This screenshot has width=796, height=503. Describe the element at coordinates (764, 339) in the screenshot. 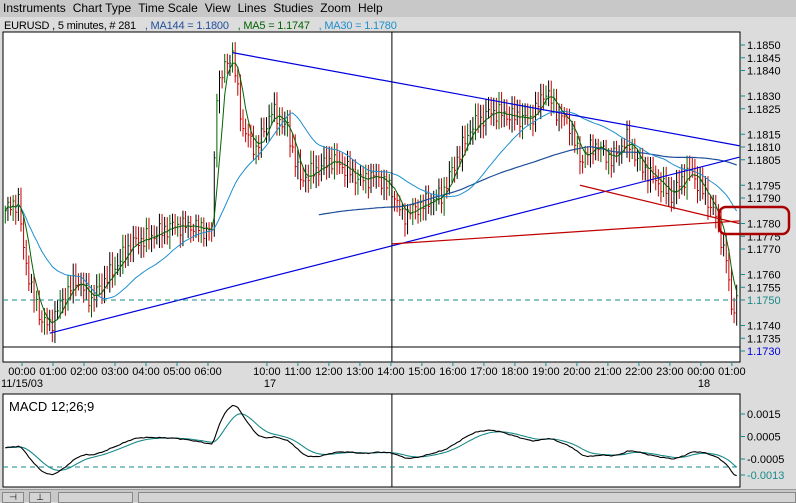

I see `price-tick-label: 1.1735` at that location.